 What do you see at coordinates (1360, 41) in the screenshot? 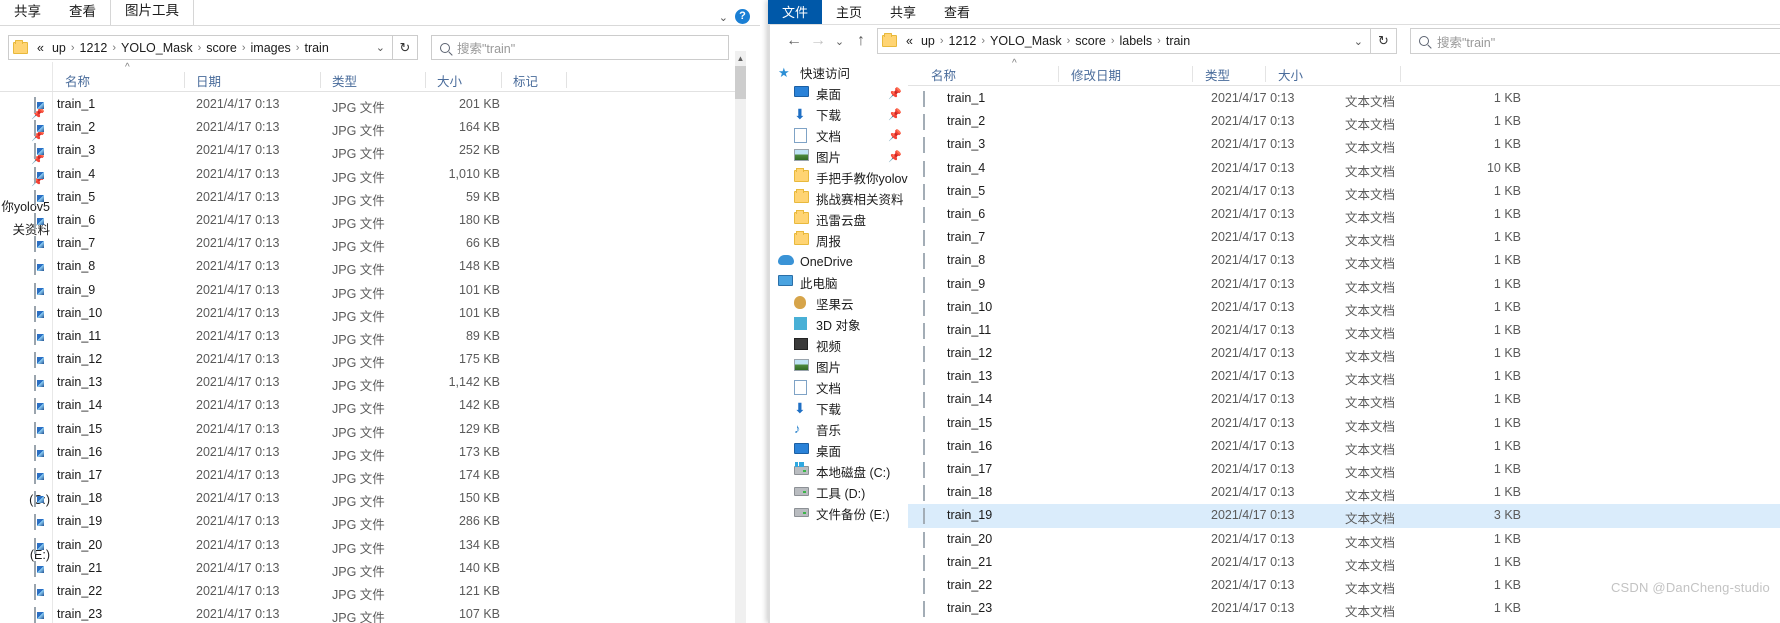
I see `right-address-chevron-down-icon: ⌄` at bounding box center [1360, 41].